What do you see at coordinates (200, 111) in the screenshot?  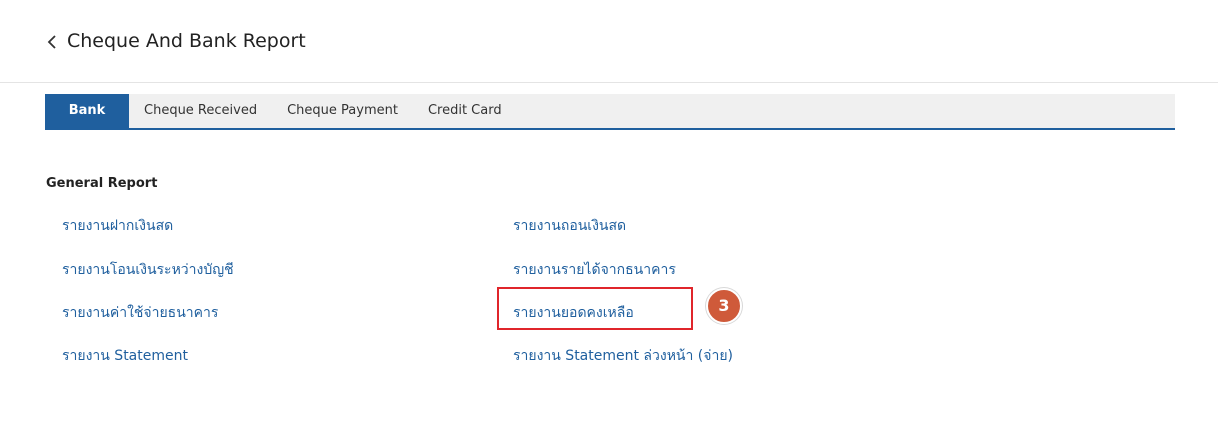 I see `tab-cheque-received: Cheque Received` at bounding box center [200, 111].